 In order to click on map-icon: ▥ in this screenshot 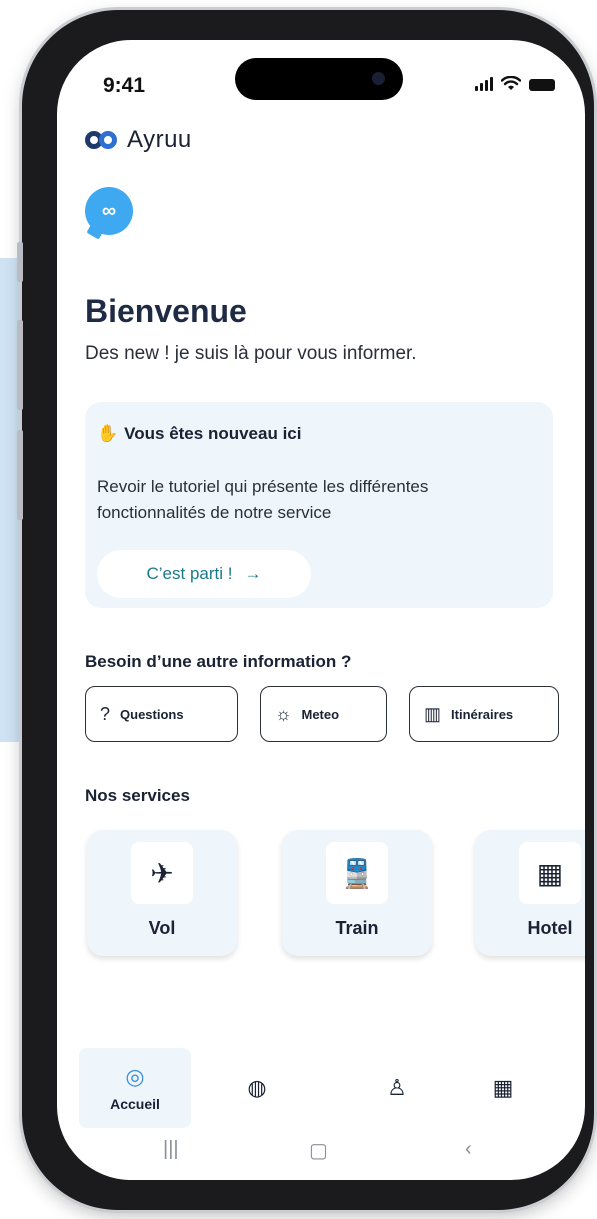, I will do `click(433, 713)`.